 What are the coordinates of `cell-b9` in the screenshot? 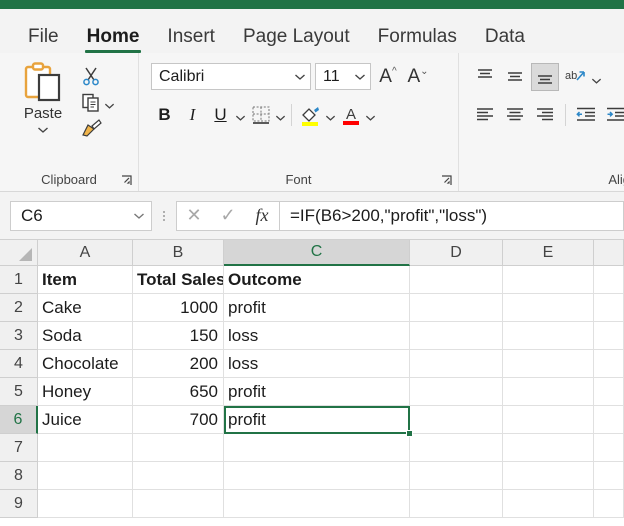 It's located at (178, 504).